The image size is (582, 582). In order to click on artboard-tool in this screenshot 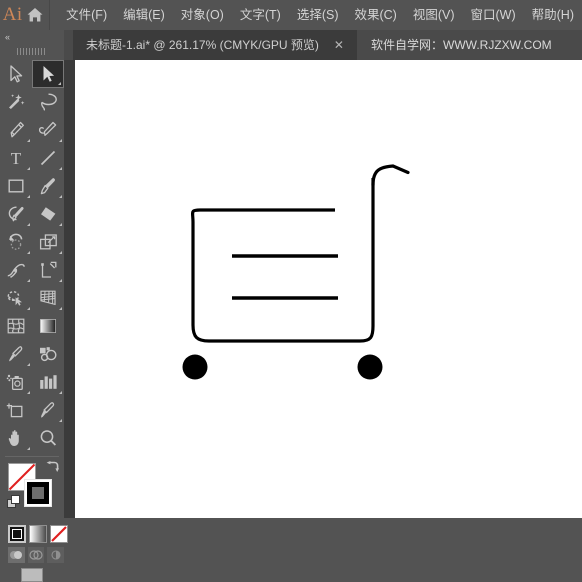, I will do `click(16, 410)`.